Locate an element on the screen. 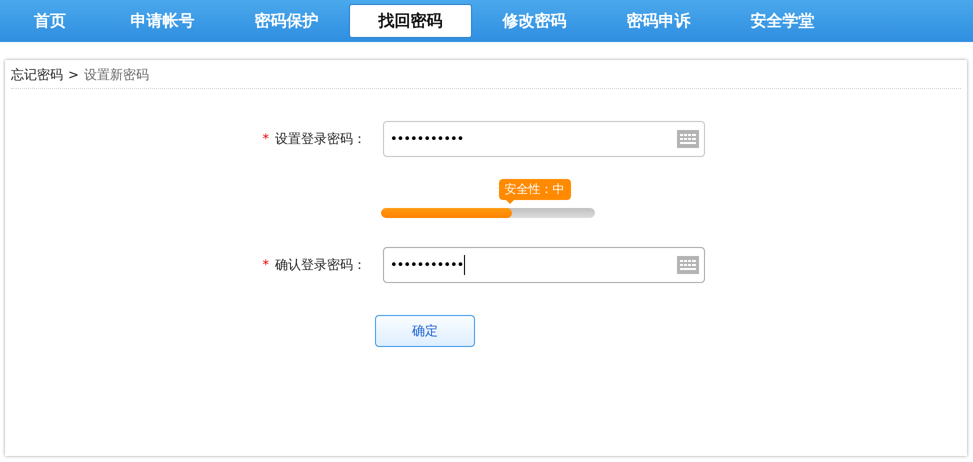 Image resolution: width=973 pixels, height=462 pixels. nav-tab: 修改密码 is located at coordinates (534, 21).